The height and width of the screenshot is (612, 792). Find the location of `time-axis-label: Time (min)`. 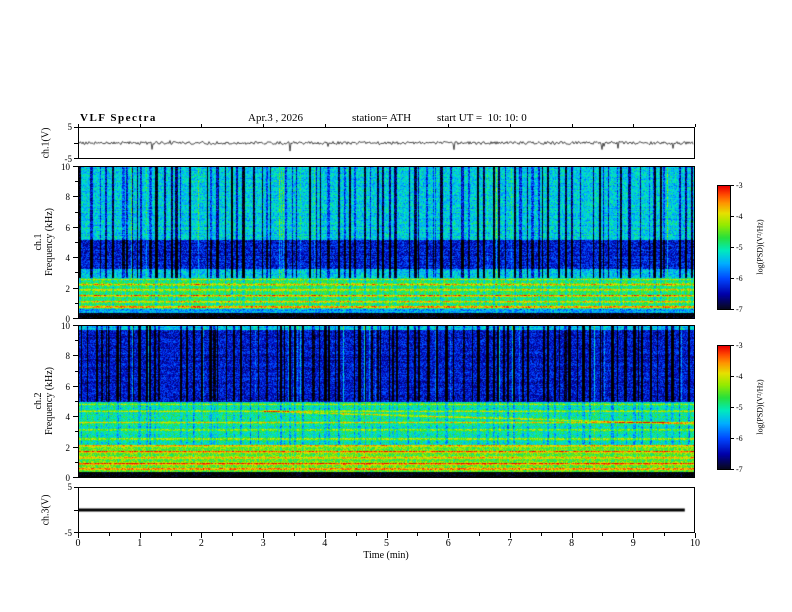

time-axis-label: Time (min) is located at coordinates (386, 555).